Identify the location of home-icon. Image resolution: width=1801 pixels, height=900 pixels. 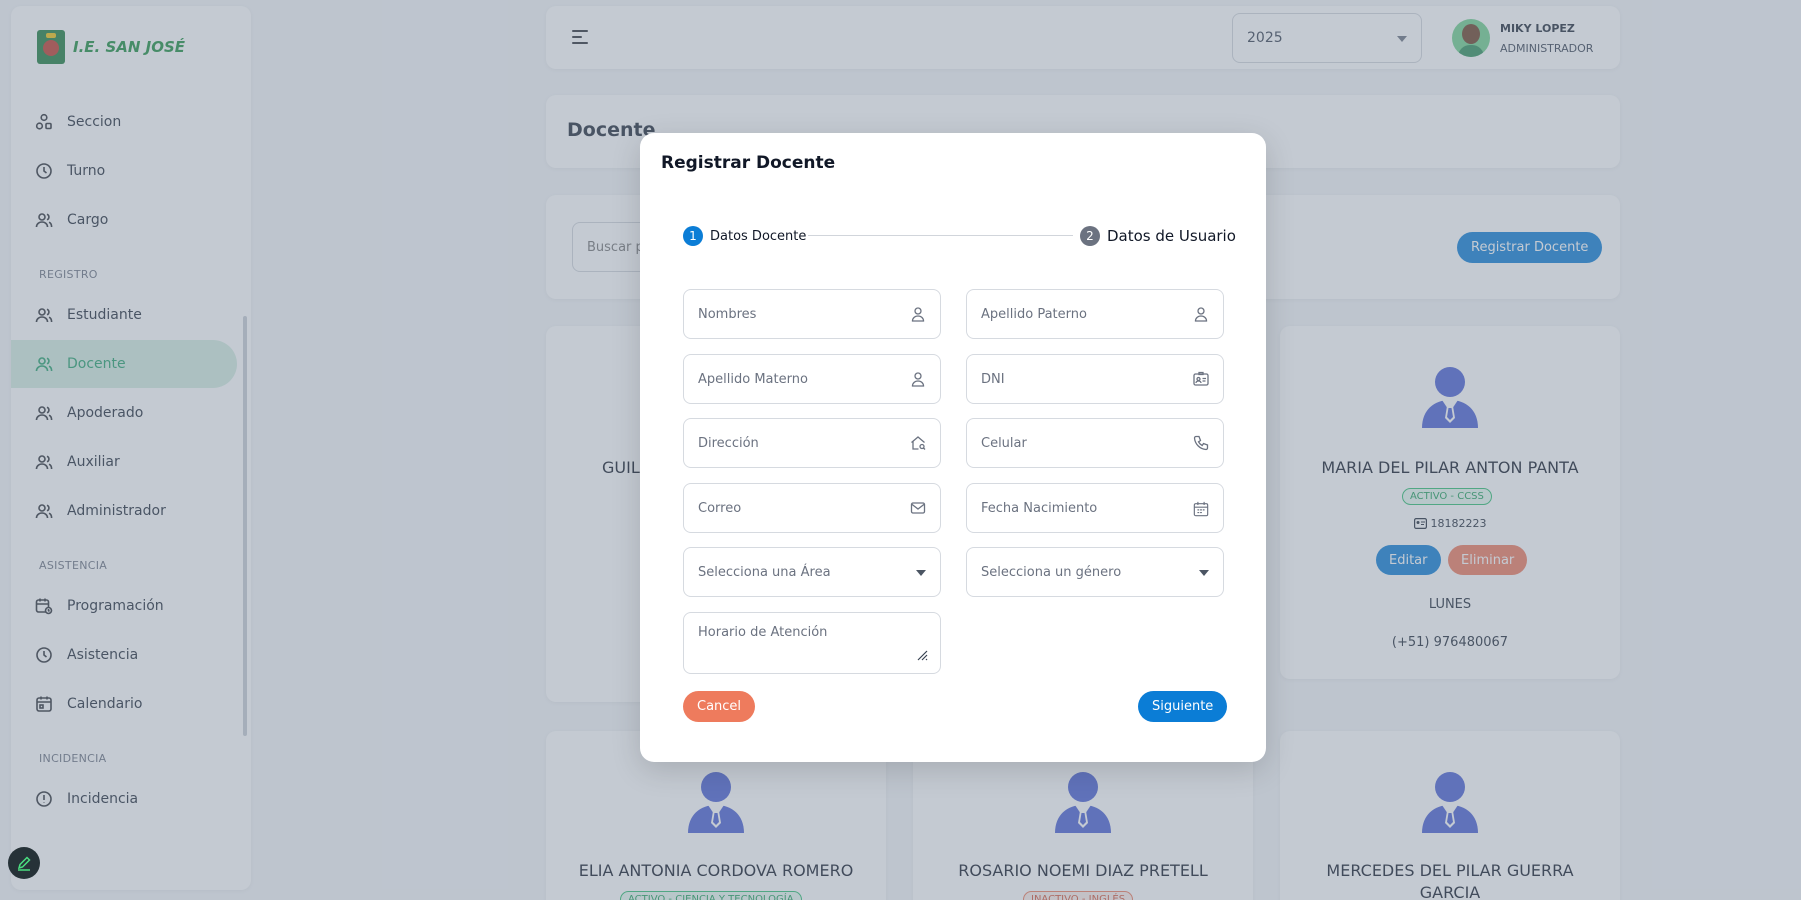
(918, 443).